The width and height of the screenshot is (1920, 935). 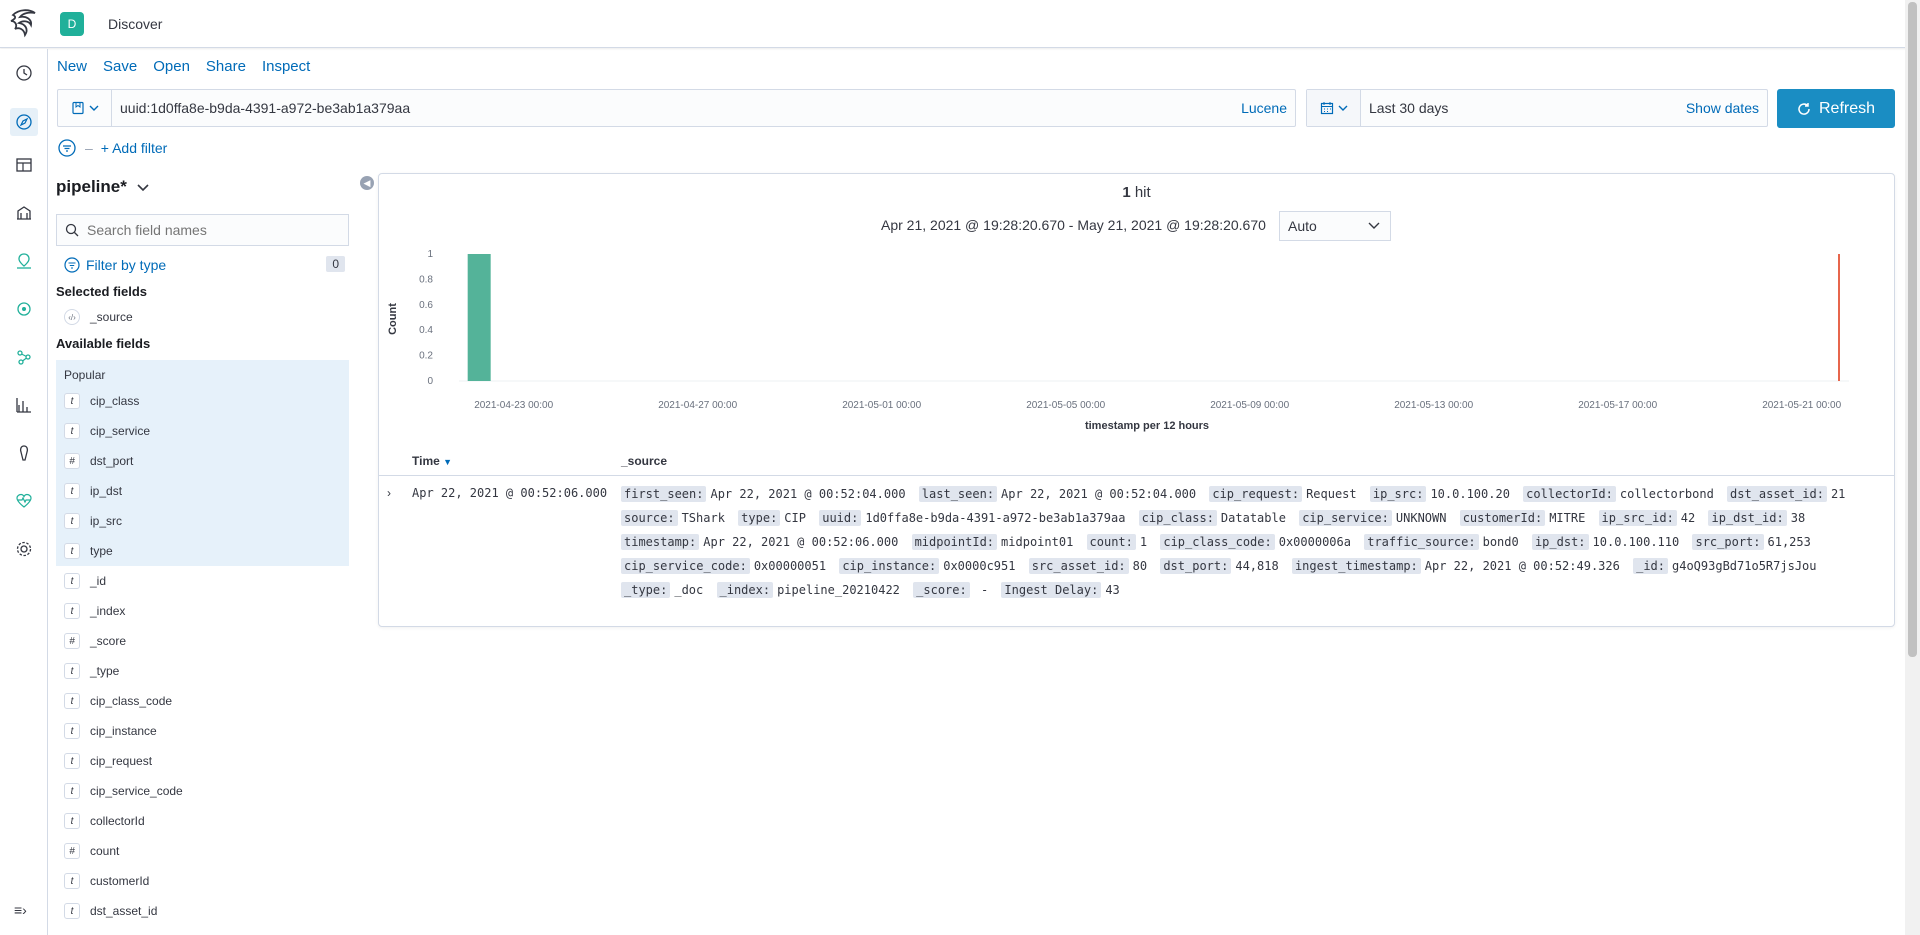 I want to click on graph-icon, so click(x=24, y=357).